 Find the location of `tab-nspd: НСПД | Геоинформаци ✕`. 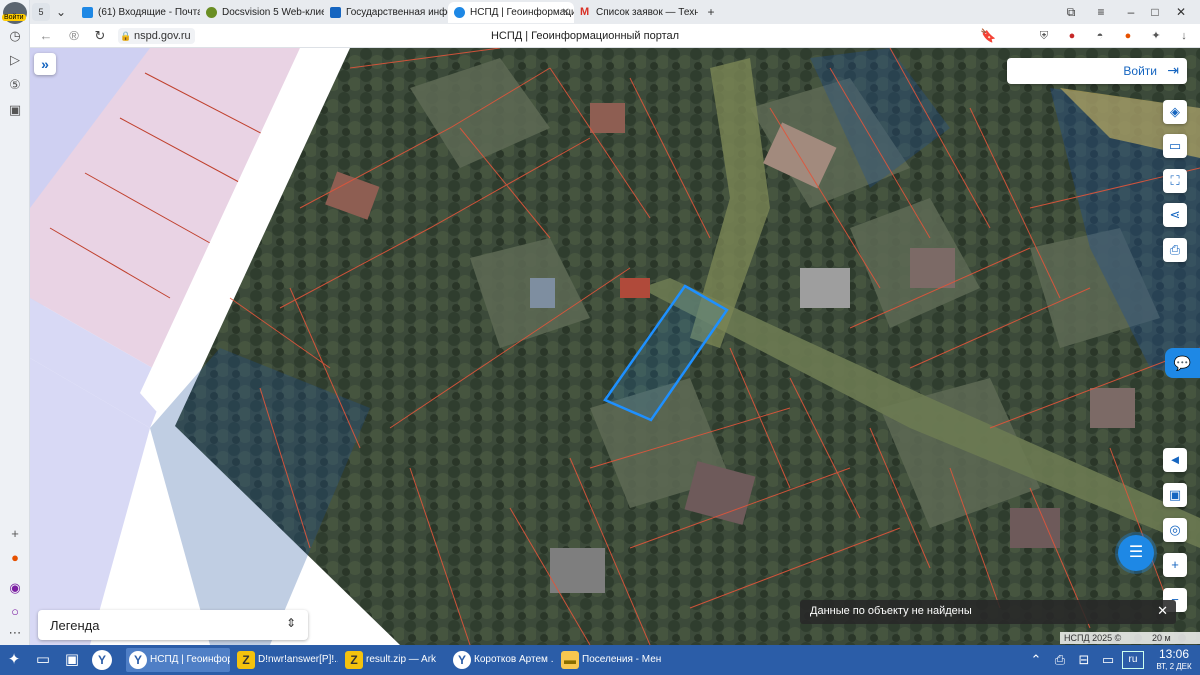

tab-nspd: НСПД | Геоинформаци ✕ is located at coordinates (511, 12).